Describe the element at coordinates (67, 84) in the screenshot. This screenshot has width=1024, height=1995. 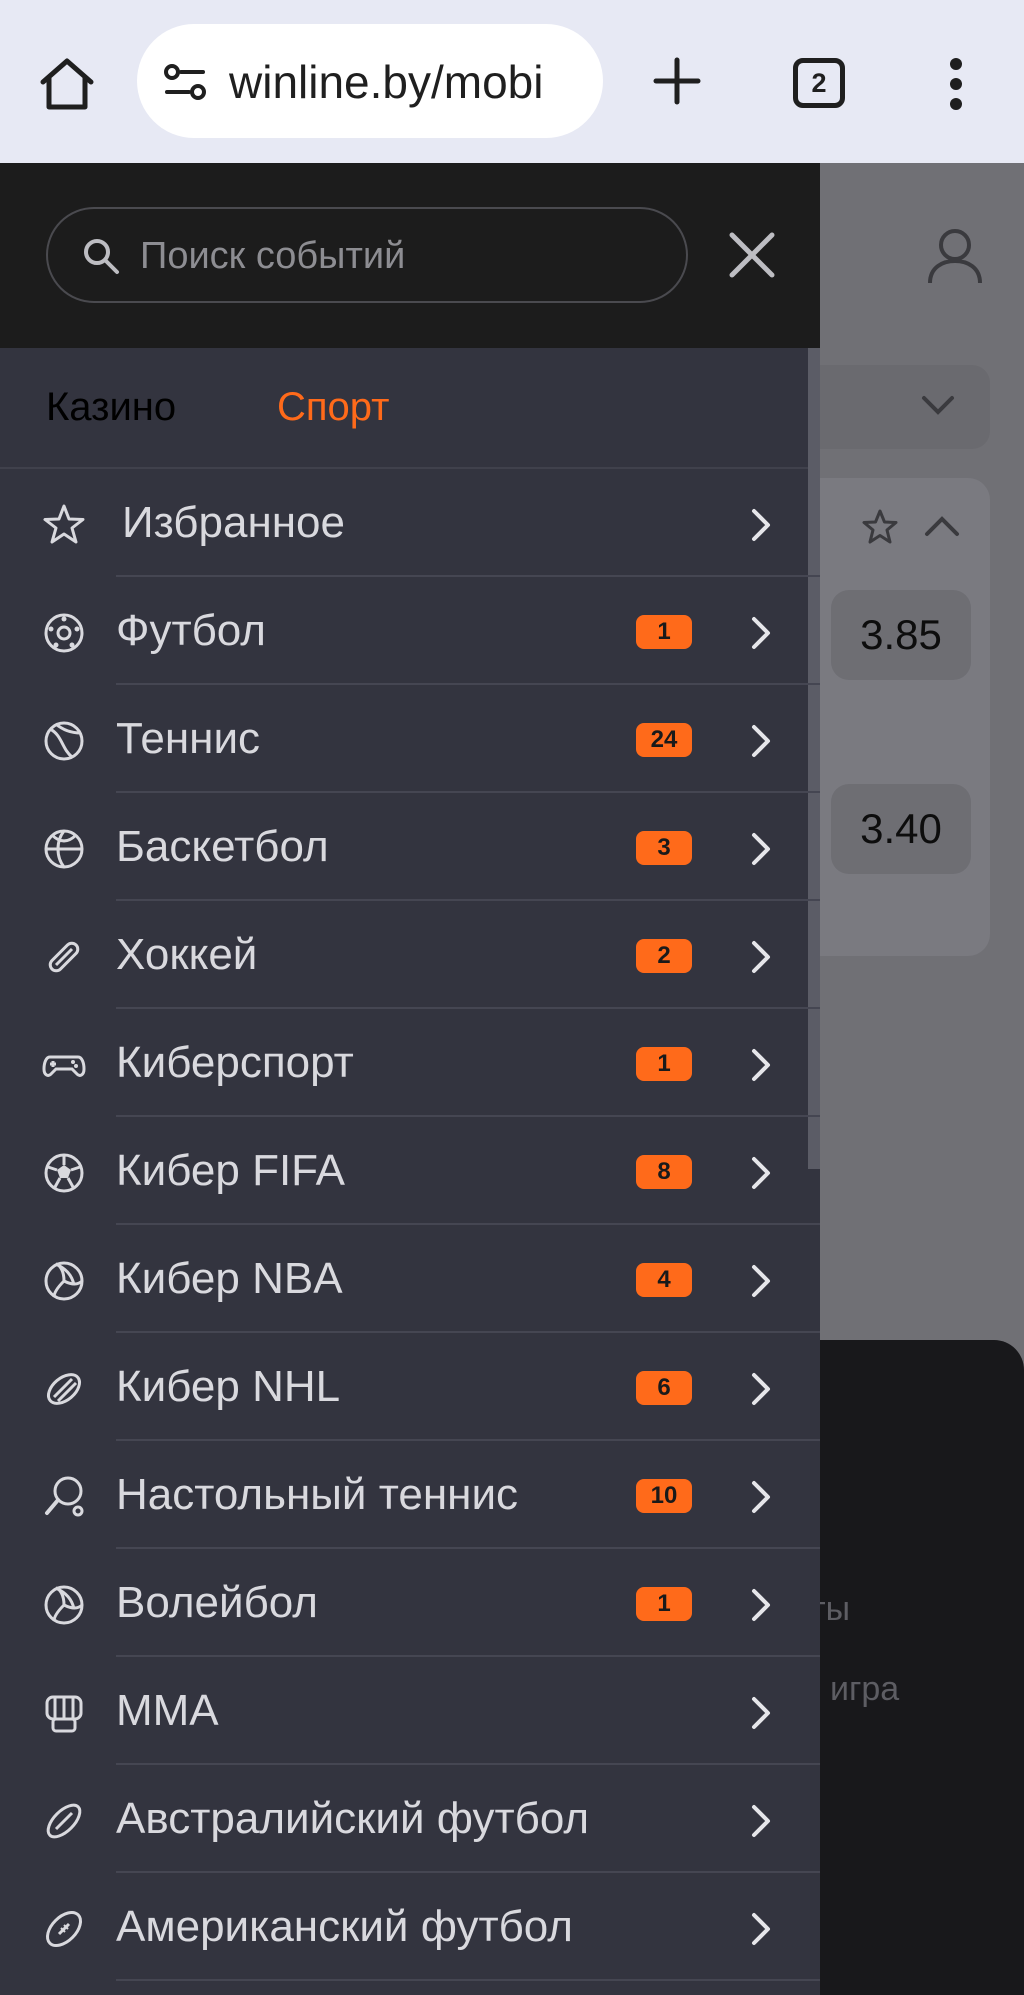
I see `home-icon` at that location.